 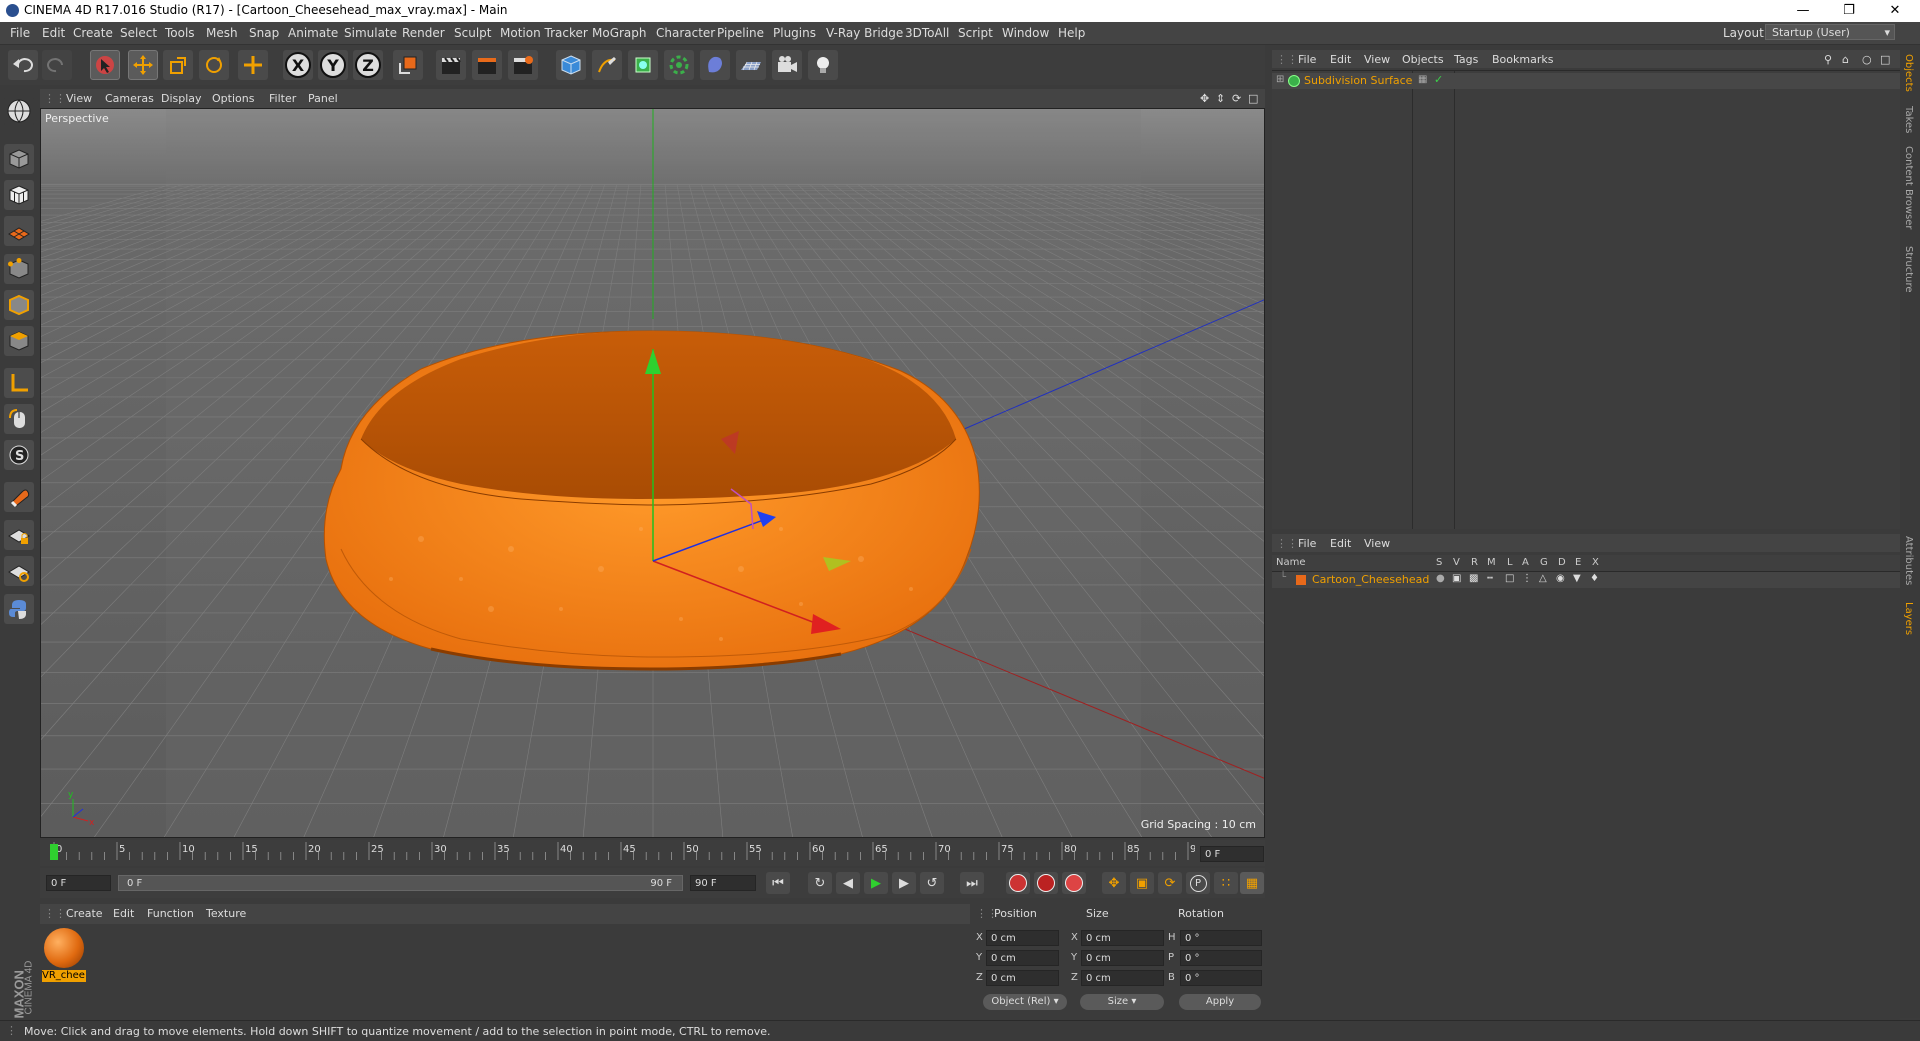 I want to click on menu-script: Script, so click(x=975, y=33).